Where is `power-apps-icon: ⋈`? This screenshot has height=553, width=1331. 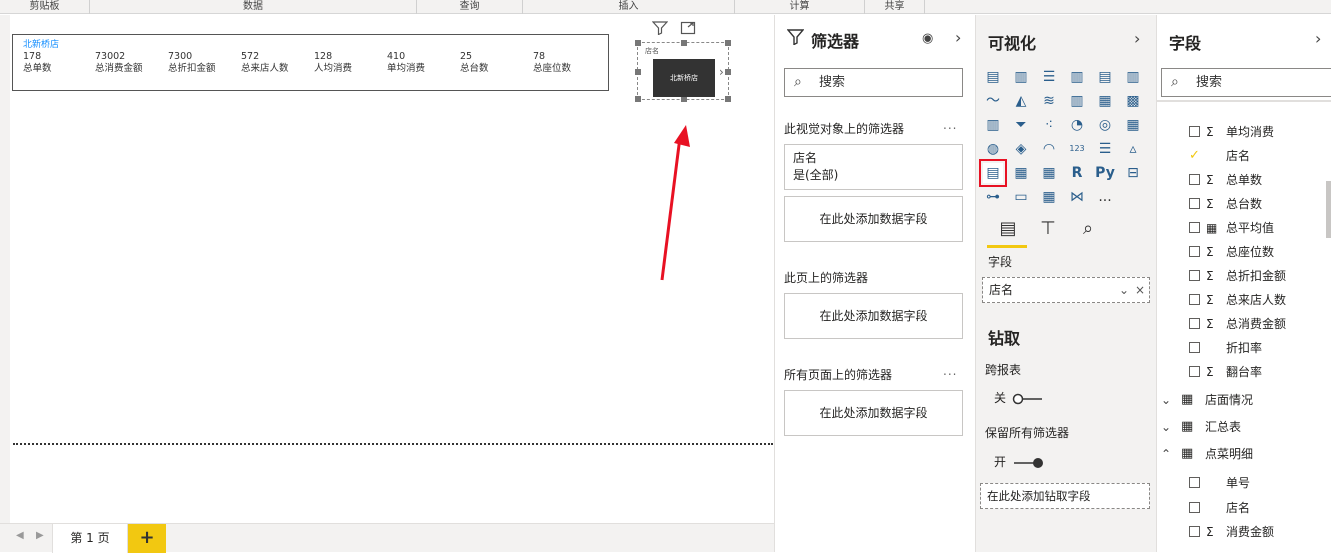
power-apps-icon: ⋈ is located at coordinates (1077, 197).